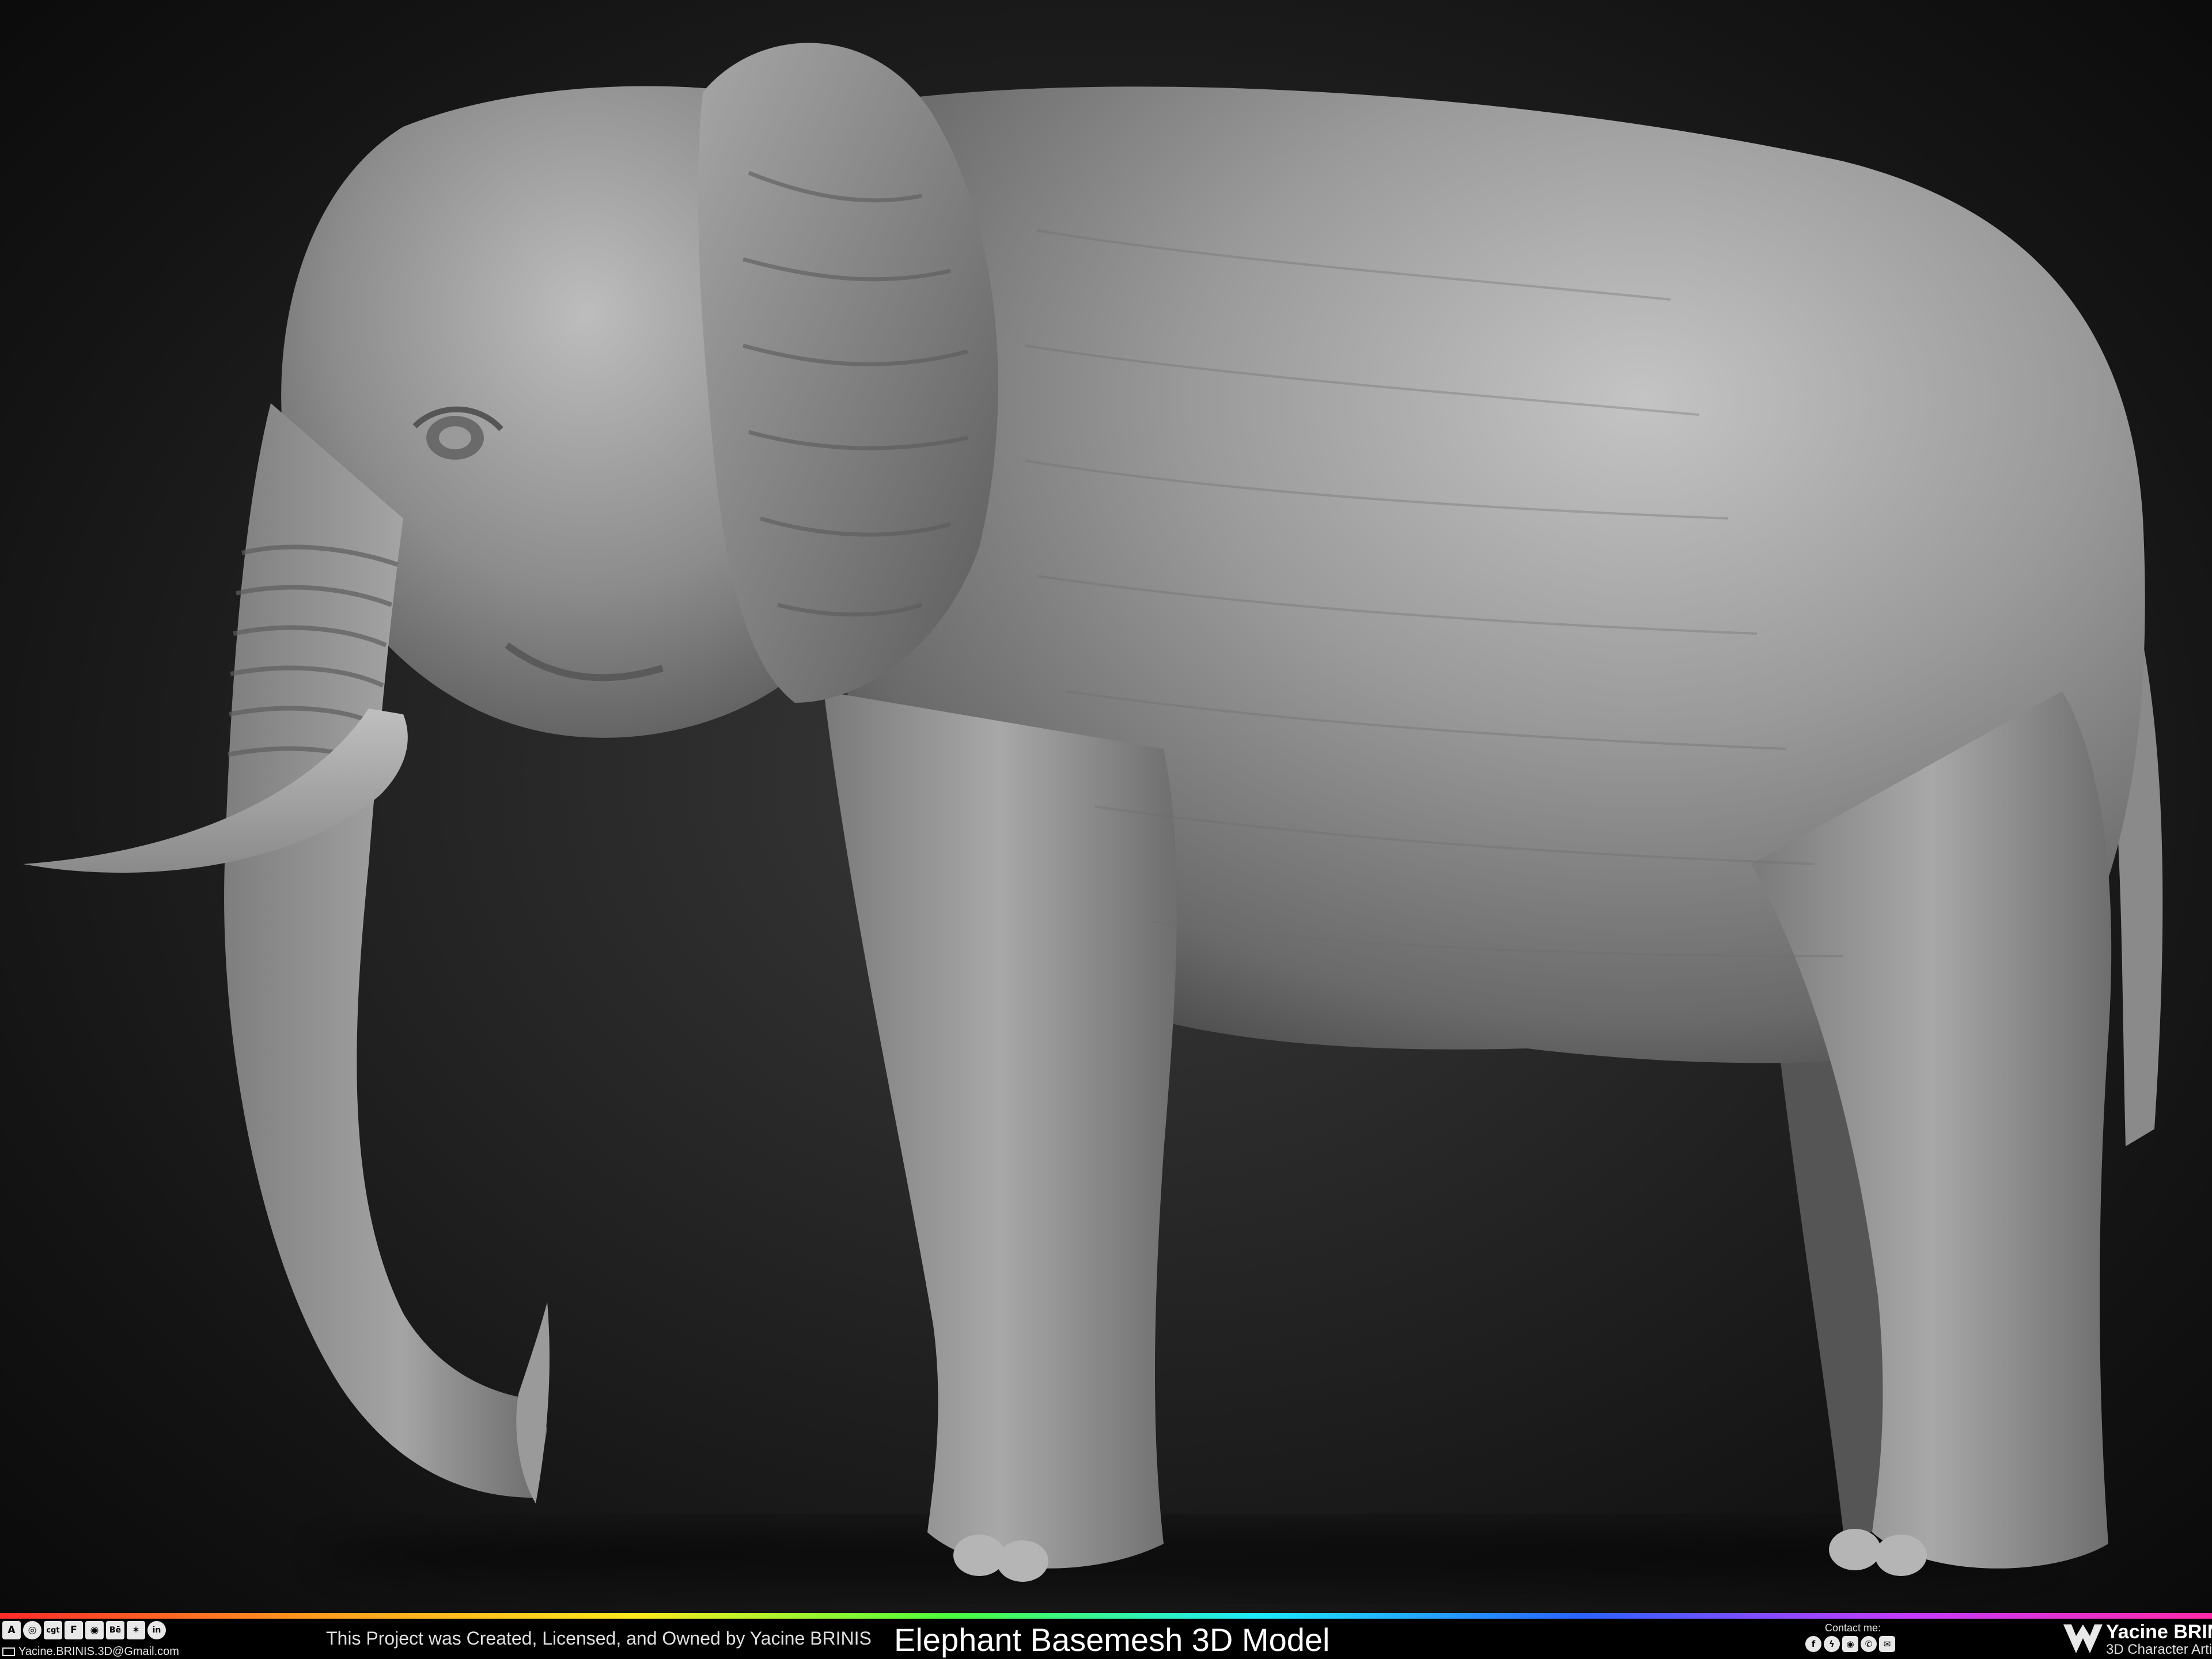  What do you see at coordinates (98, 1651) in the screenshot?
I see `email-text: Yacine.BRINIS.3D@Gmail.com` at bounding box center [98, 1651].